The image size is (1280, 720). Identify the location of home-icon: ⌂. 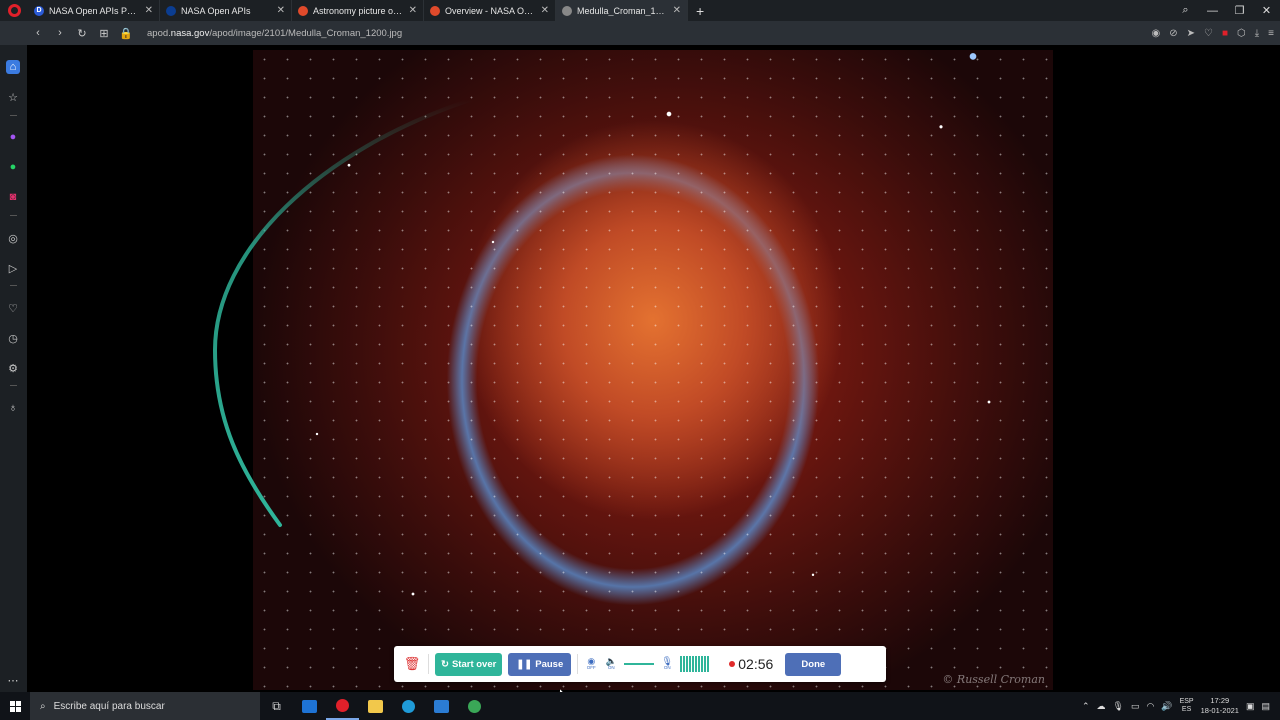
(13, 67).